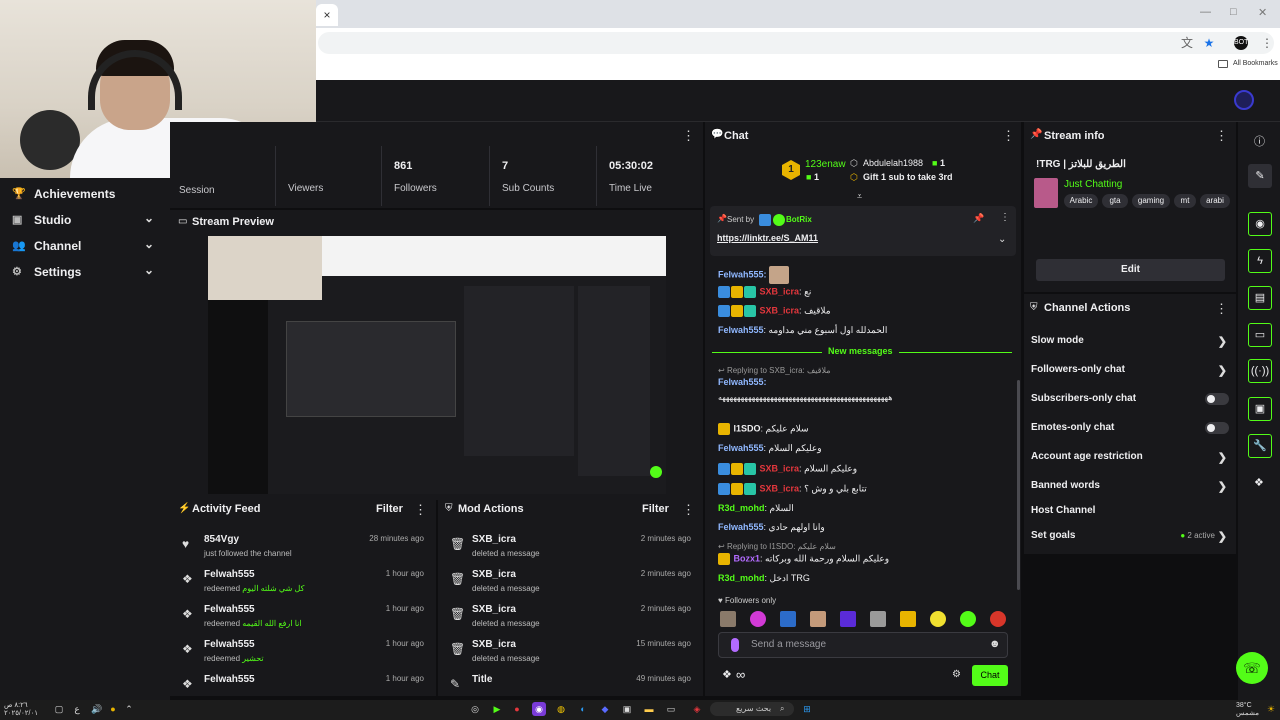 Image resolution: width=1280 pixels, height=720 pixels. Describe the element at coordinates (539, 709) in the screenshot. I see `discord-icon: ◉` at that location.